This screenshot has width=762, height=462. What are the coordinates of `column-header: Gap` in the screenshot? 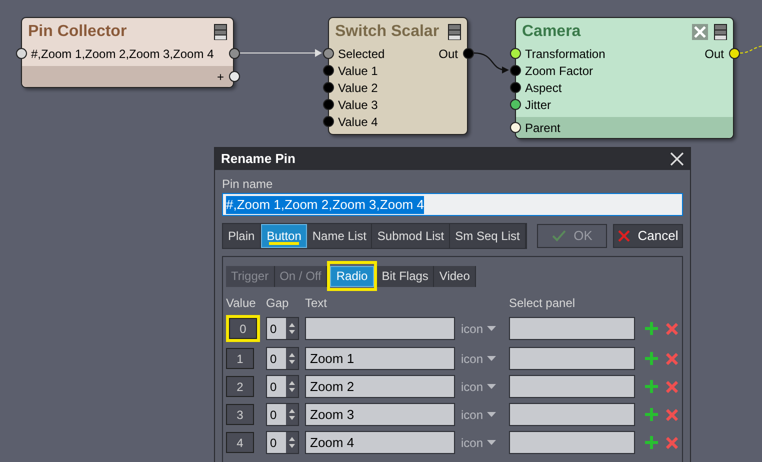 It's located at (278, 303).